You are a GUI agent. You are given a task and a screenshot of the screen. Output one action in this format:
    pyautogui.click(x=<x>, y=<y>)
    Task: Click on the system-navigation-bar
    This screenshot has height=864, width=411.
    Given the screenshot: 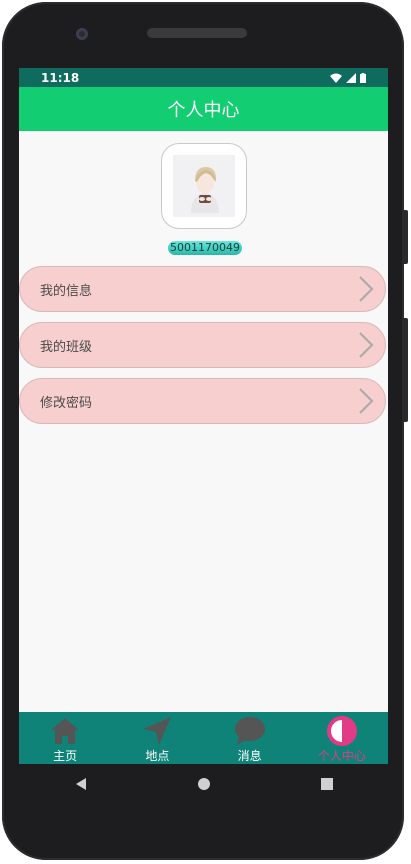 What is the action you would take?
    pyautogui.click(x=203, y=784)
    